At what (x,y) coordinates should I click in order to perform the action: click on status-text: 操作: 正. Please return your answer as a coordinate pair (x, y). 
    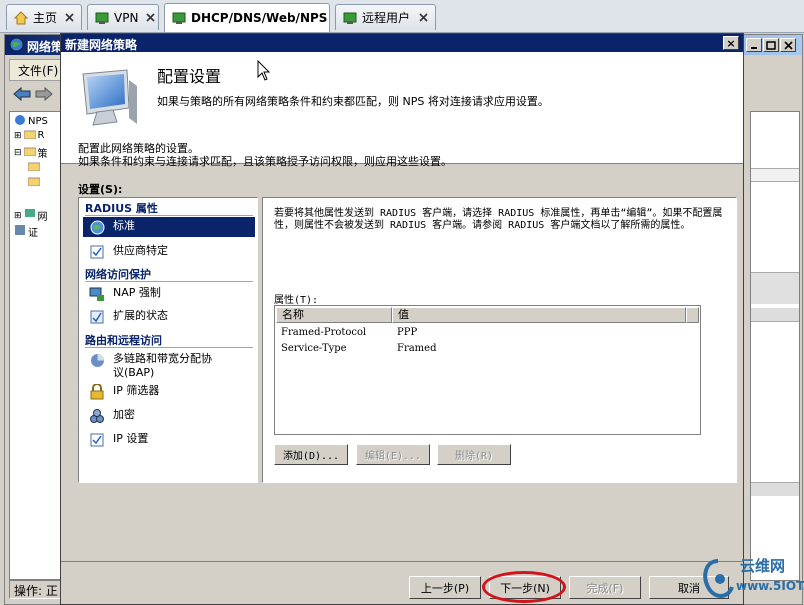
    Looking at the image, I should click on (36, 591).